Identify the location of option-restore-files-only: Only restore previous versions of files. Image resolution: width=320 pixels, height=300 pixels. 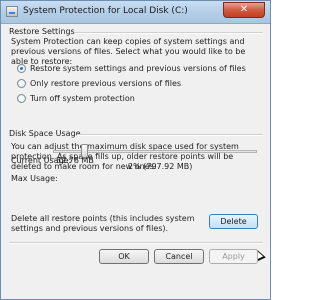
(99, 83).